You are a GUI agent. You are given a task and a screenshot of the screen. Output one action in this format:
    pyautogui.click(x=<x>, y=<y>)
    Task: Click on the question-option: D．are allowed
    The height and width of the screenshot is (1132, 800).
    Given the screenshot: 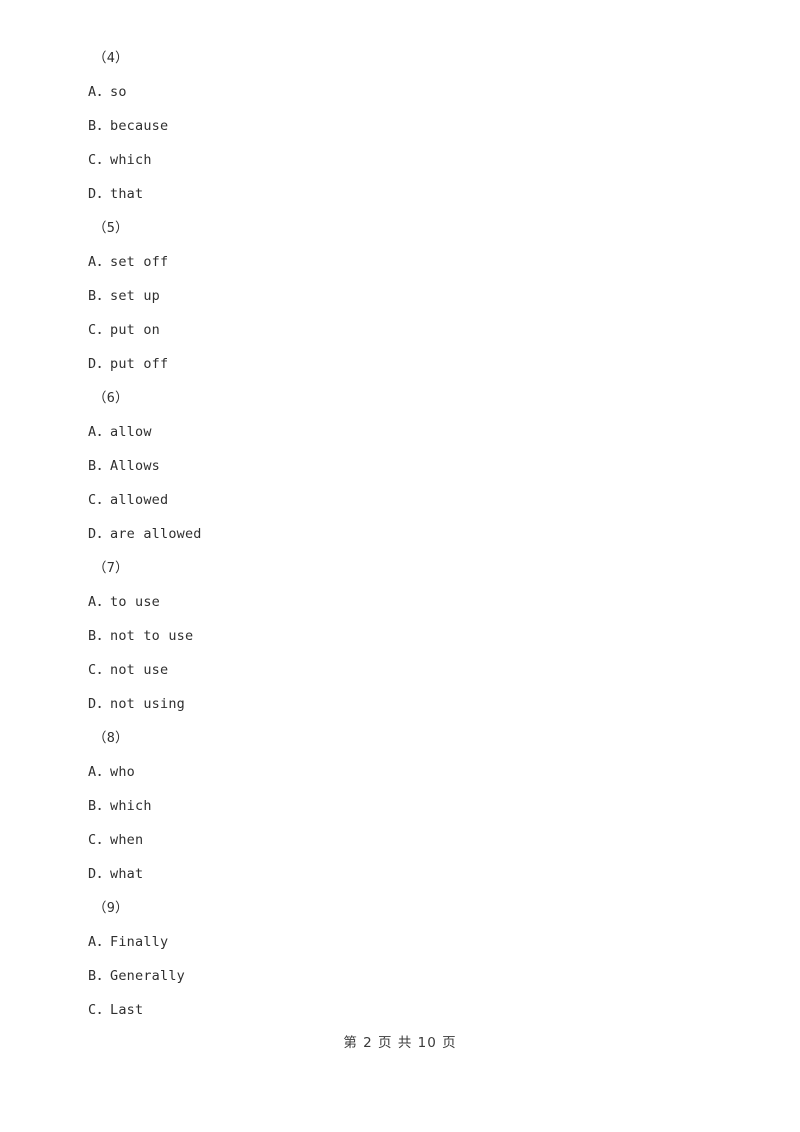 What is the action you would take?
    pyautogui.click(x=400, y=534)
    